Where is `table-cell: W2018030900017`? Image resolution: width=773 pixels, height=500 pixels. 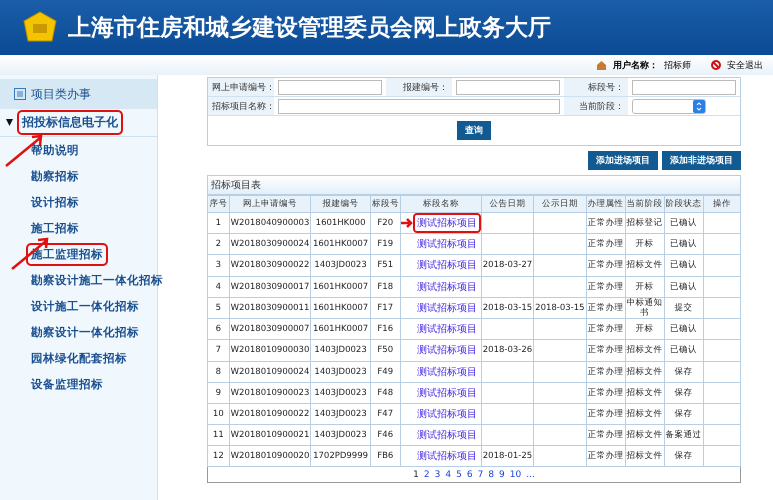 table-cell: W2018030900017 is located at coordinates (270, 287).